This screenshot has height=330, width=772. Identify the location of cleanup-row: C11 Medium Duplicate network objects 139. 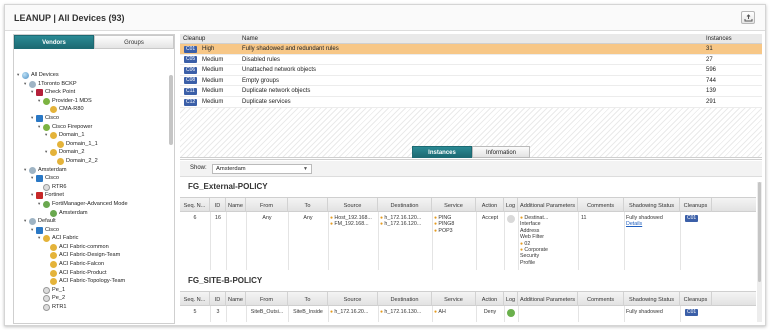
(471, 91).